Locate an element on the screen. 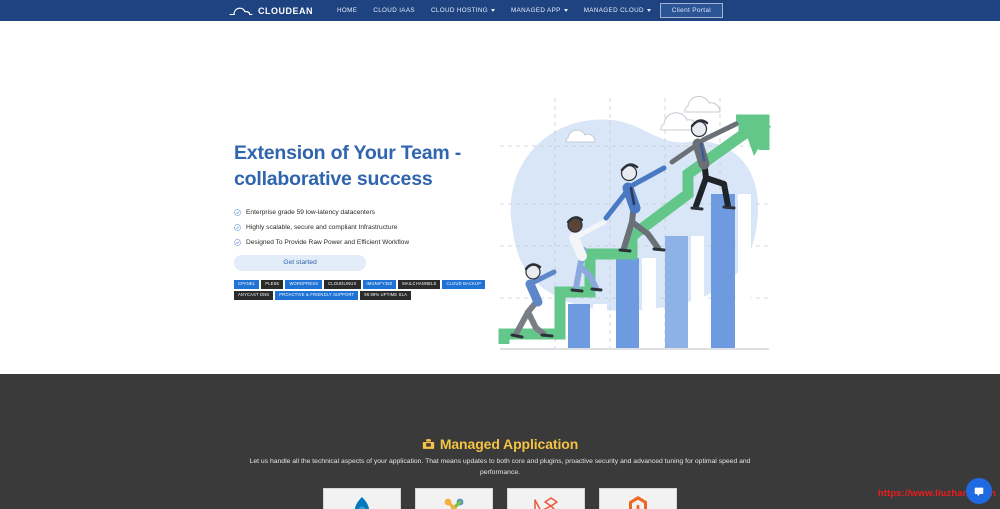 This screenshot has width=1000, height=509. chat-widget-button is located at coordinates (979, 491).